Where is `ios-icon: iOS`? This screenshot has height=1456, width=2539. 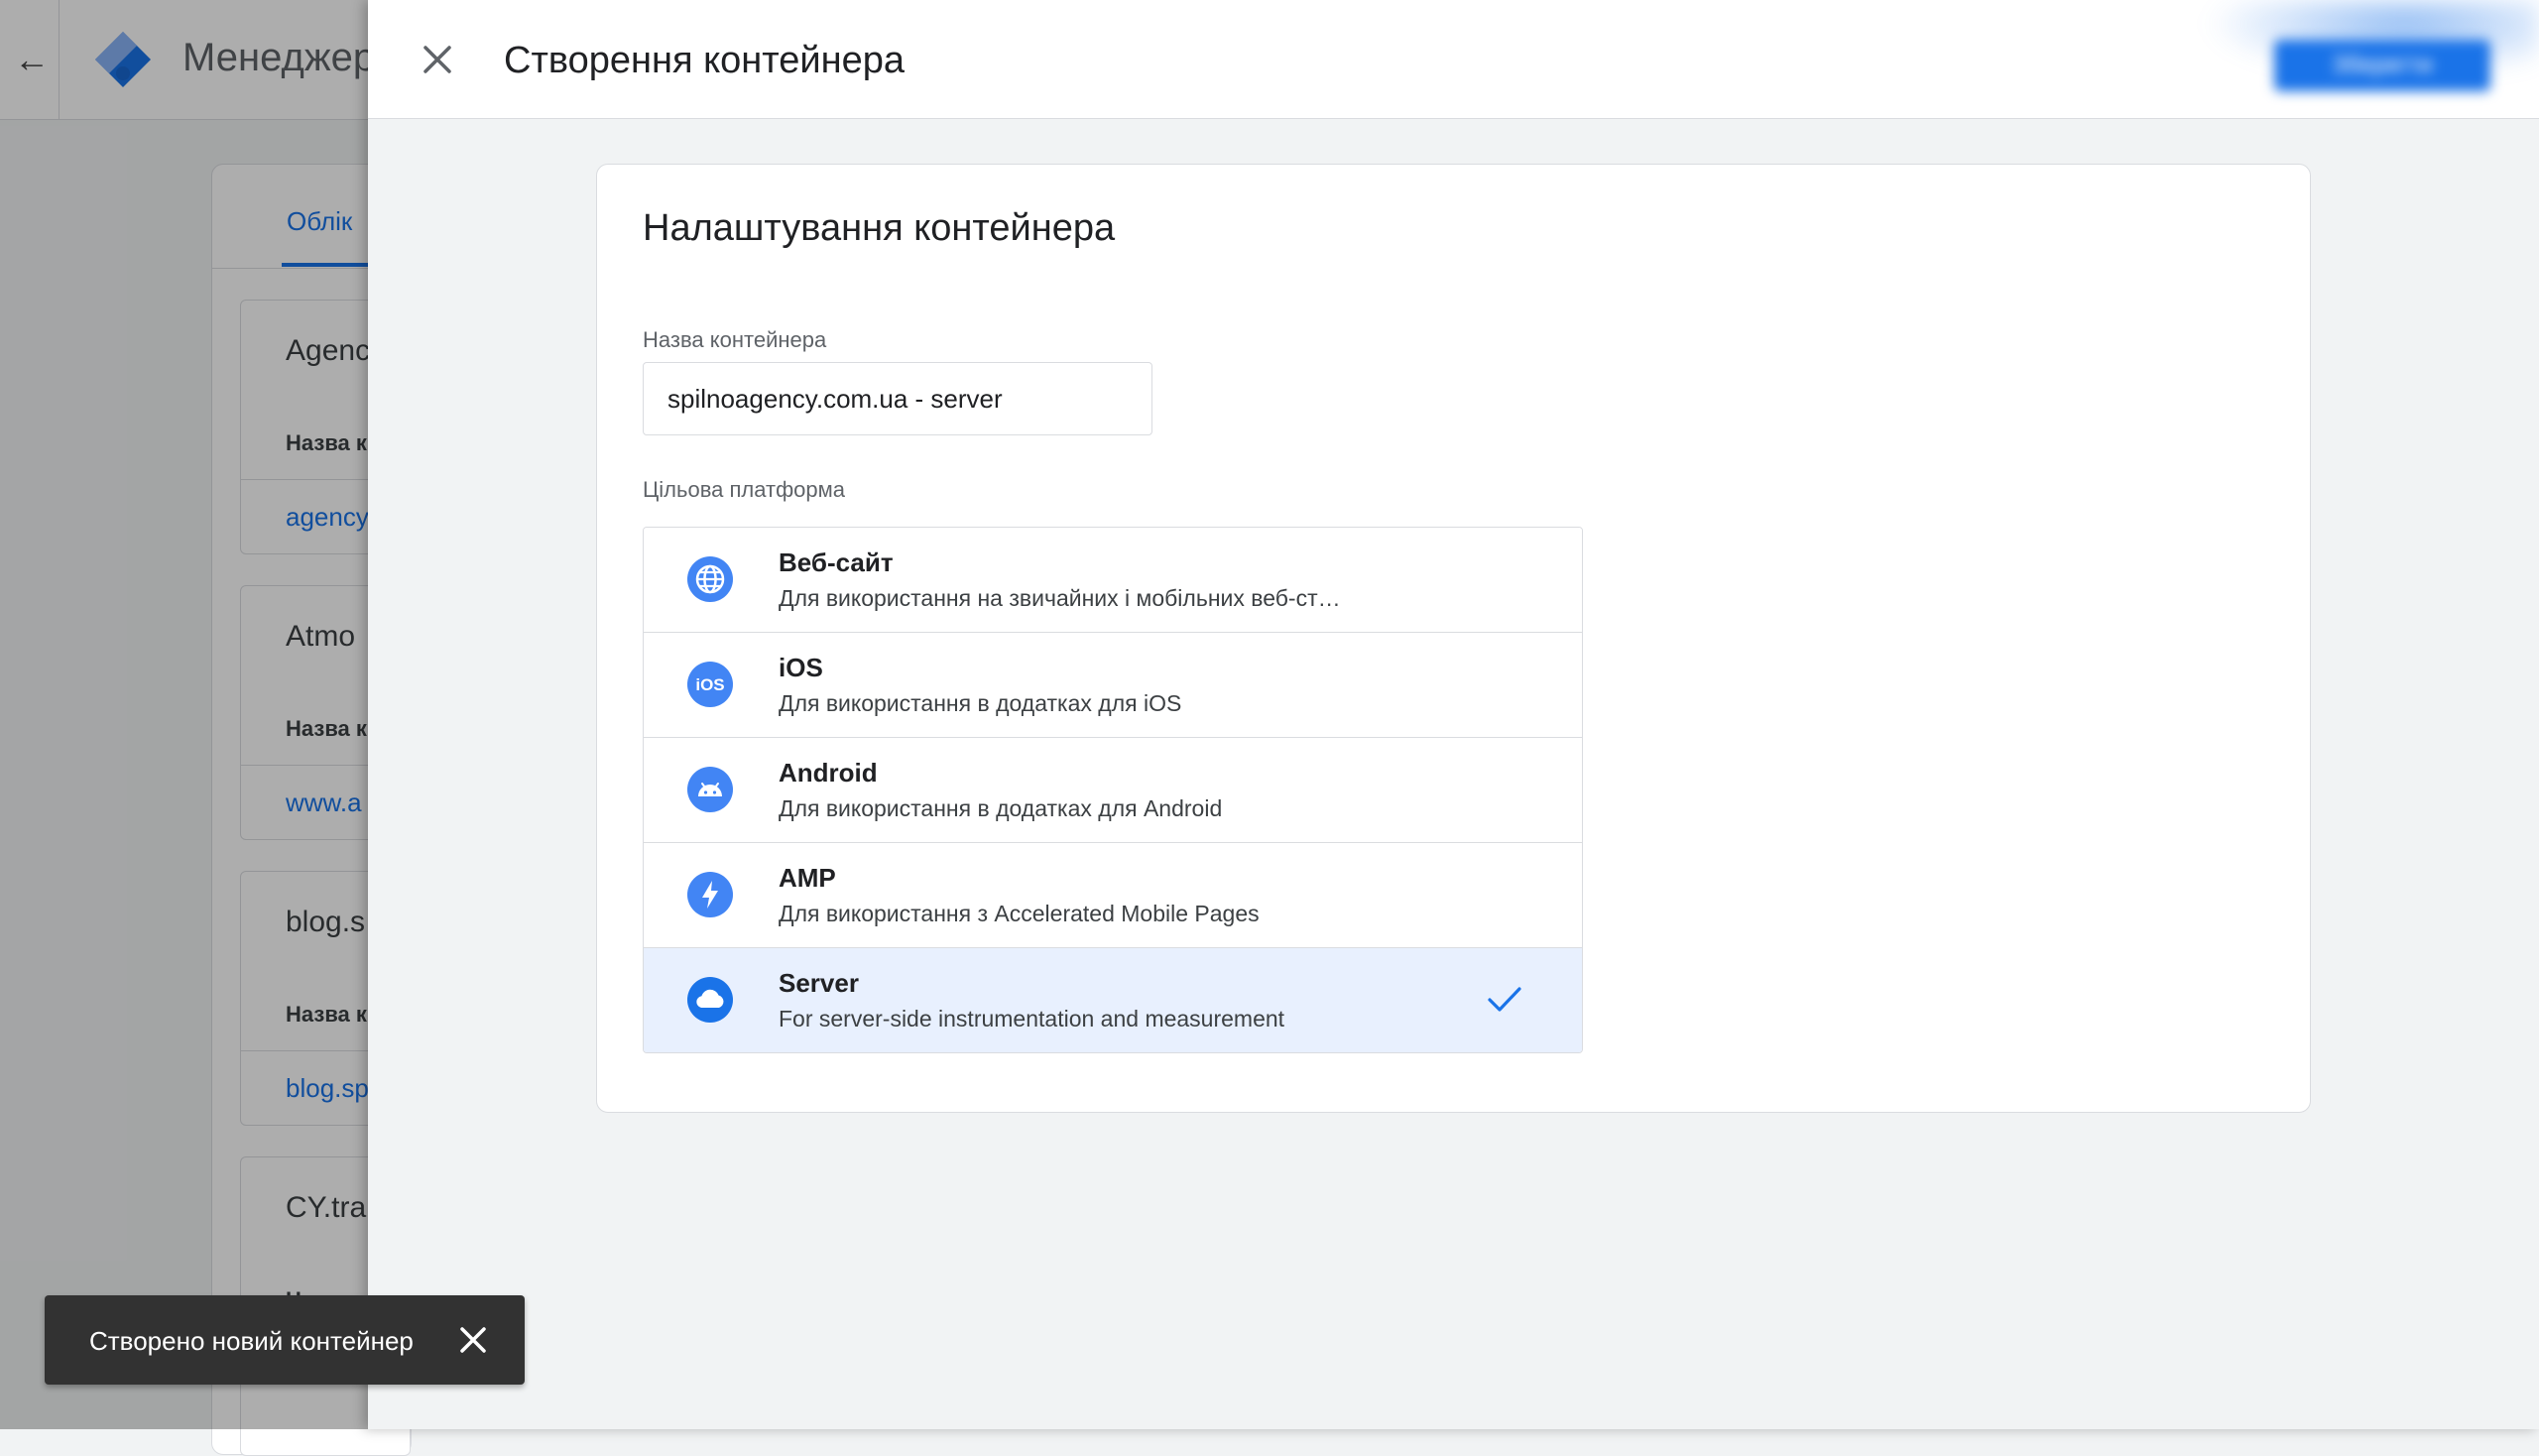 ios-icon: iOS is located at coordinates (710, 684).